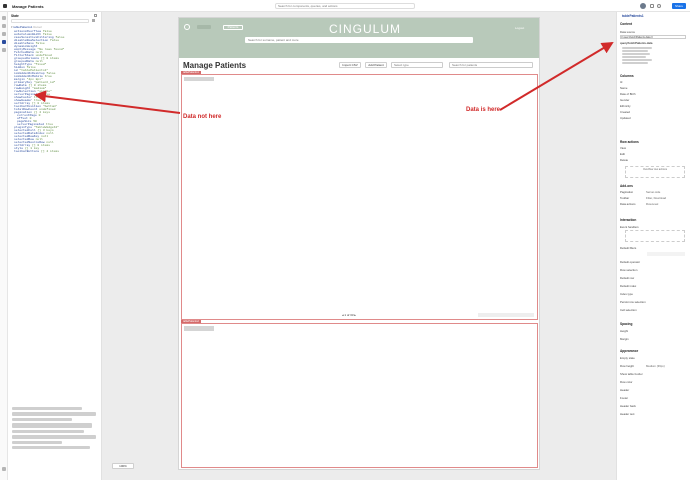  What do you see at coordinates (202, 117) in the screenshot?
I see `annotation-left: Data not here` at bounding box center [202, 117].